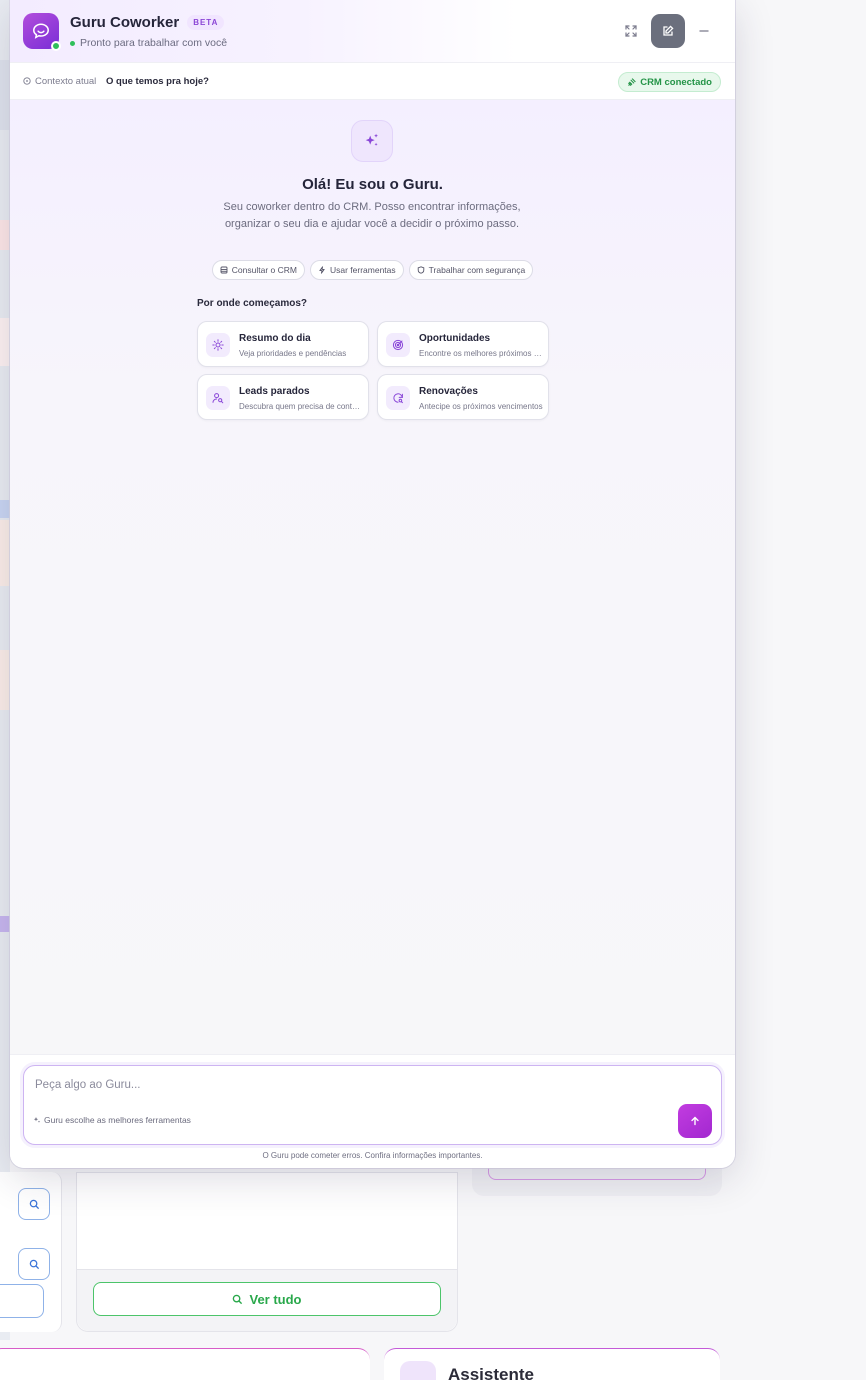 This screenshot has width=866, height=1380. I want to click on sun-icon, so click(218, 345).